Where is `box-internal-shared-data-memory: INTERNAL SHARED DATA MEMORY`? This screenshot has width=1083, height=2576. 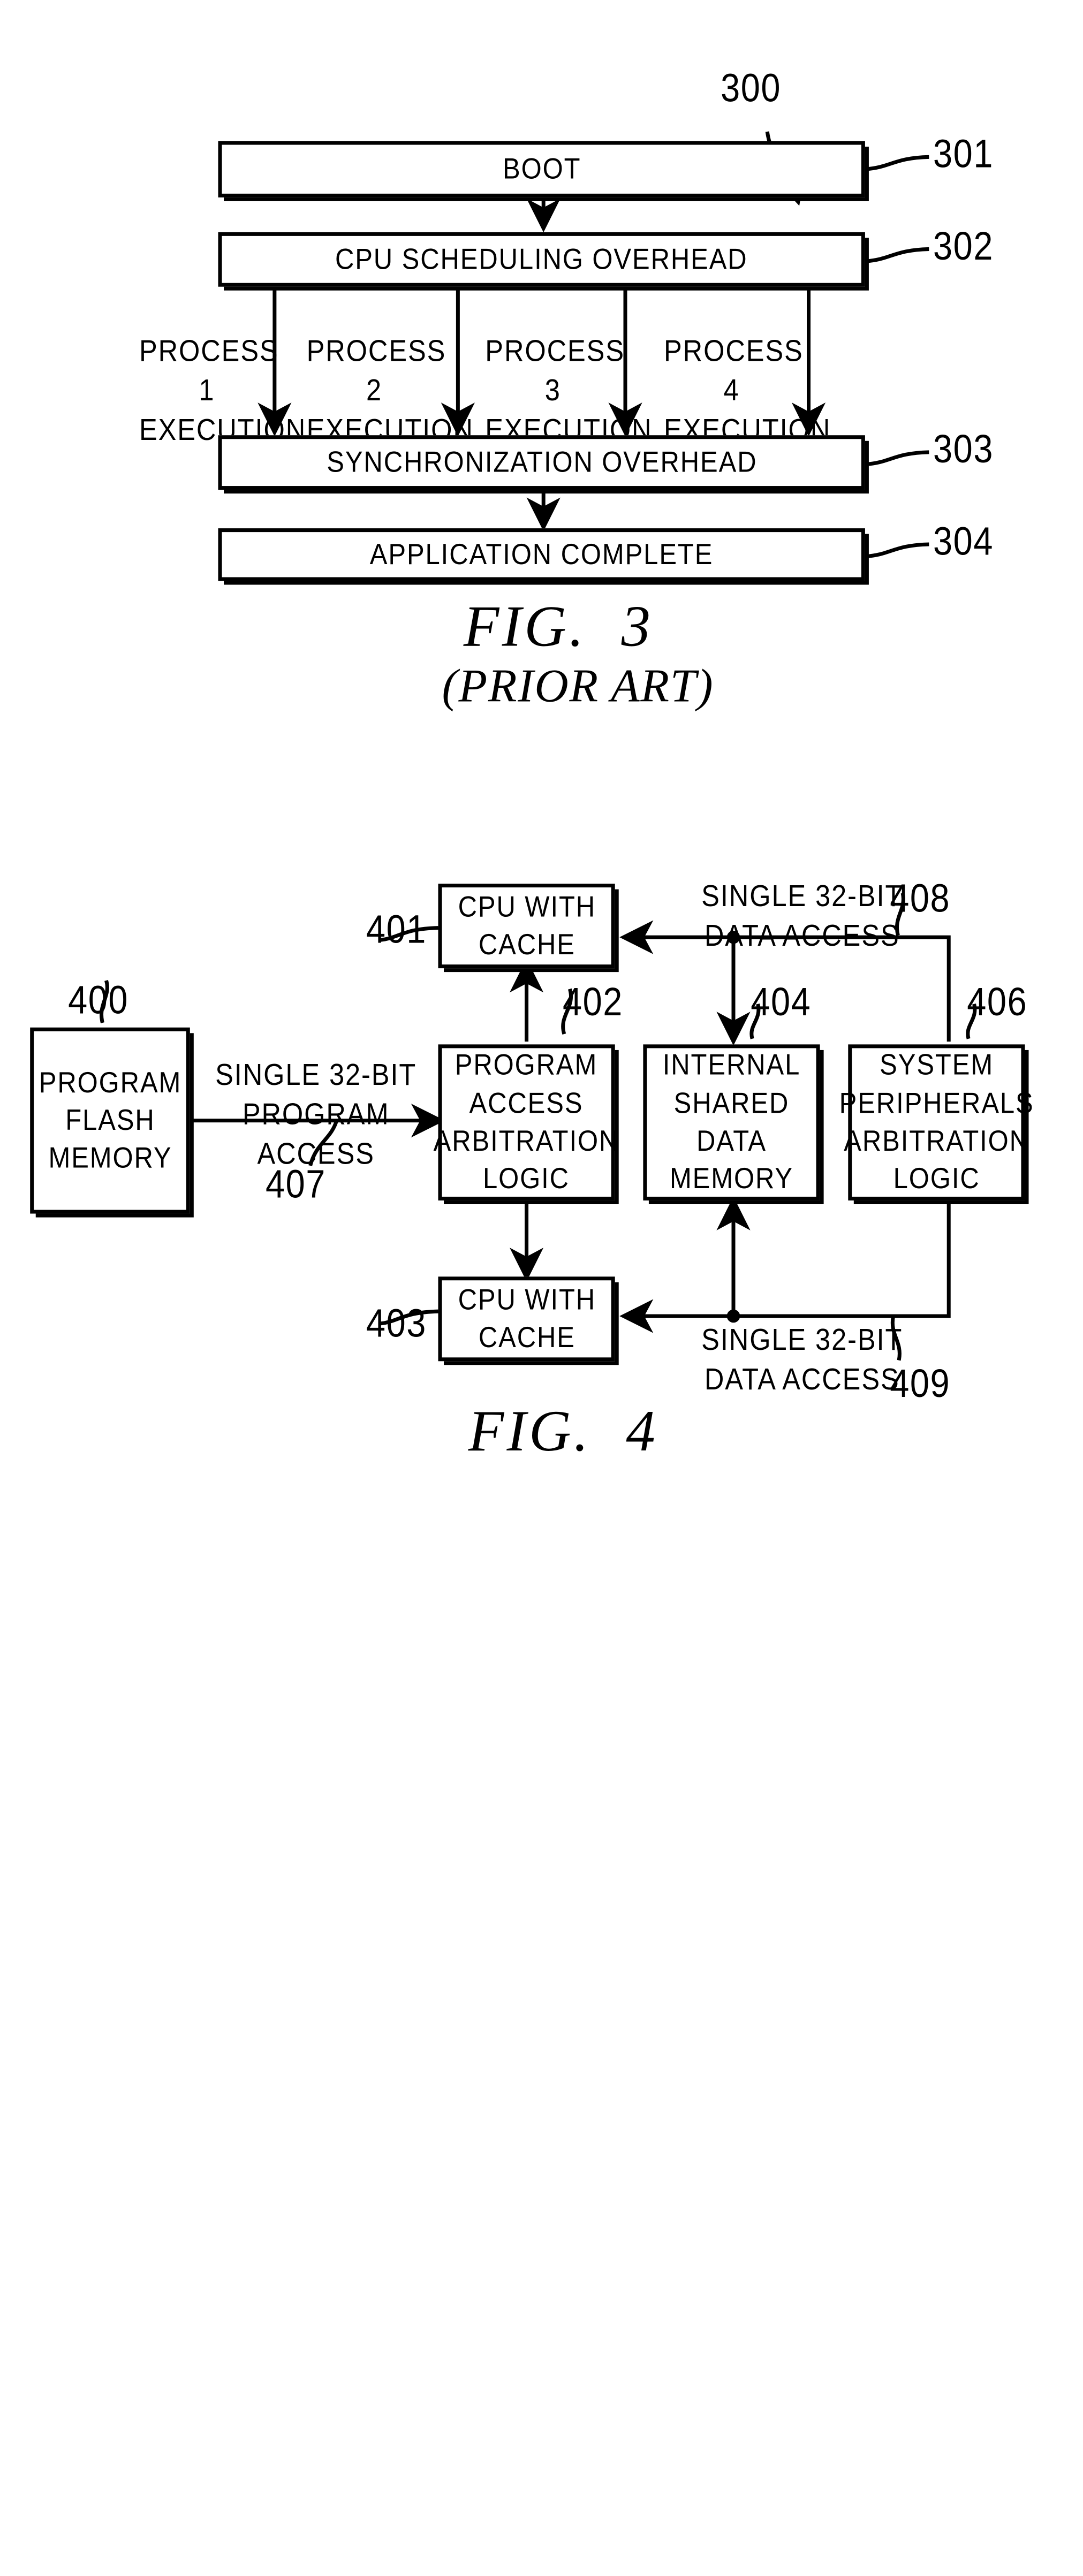
box-internal-shared-data-memory: INTERNAL SHARED DATA MEMORY is located at coordinates (731, 1122).